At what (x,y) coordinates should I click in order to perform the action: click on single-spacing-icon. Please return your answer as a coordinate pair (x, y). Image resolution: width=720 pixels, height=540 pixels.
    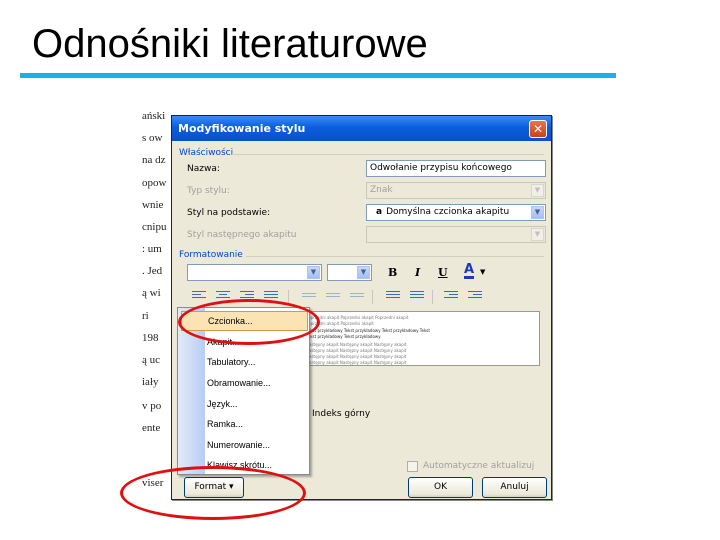
    Looking at the image, I should click on (309, 298).